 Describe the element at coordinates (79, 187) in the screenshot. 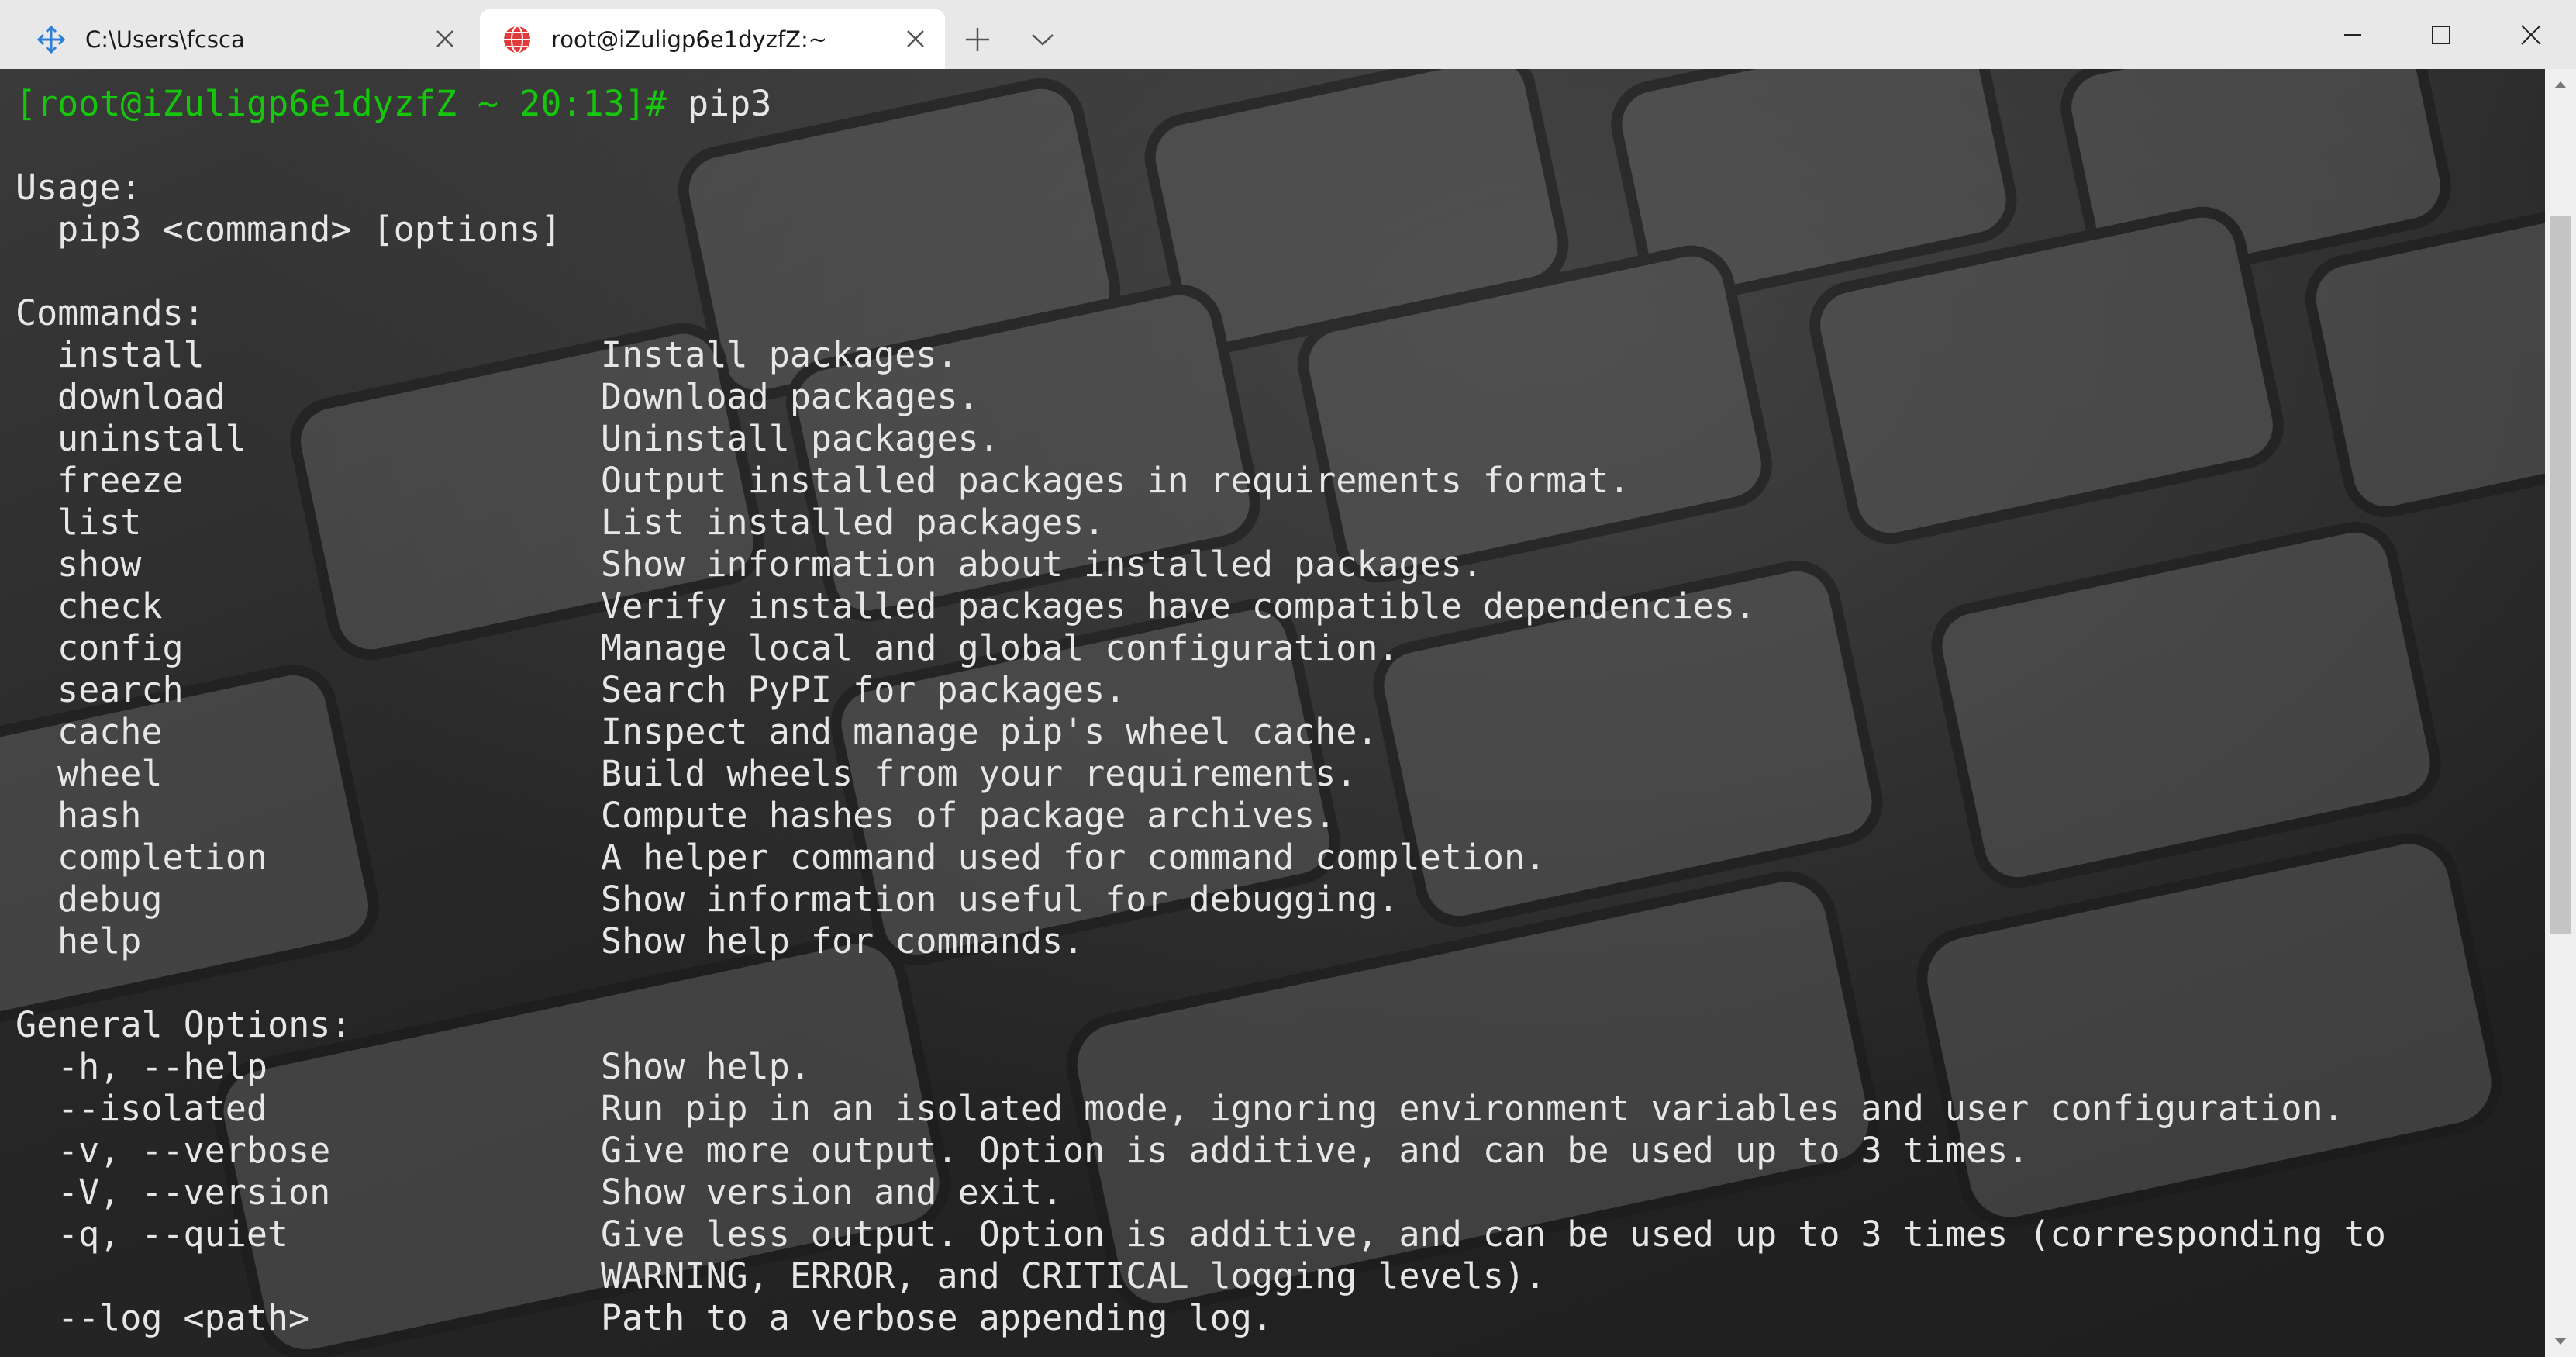

I see `usage-header: Usage:` at that location.